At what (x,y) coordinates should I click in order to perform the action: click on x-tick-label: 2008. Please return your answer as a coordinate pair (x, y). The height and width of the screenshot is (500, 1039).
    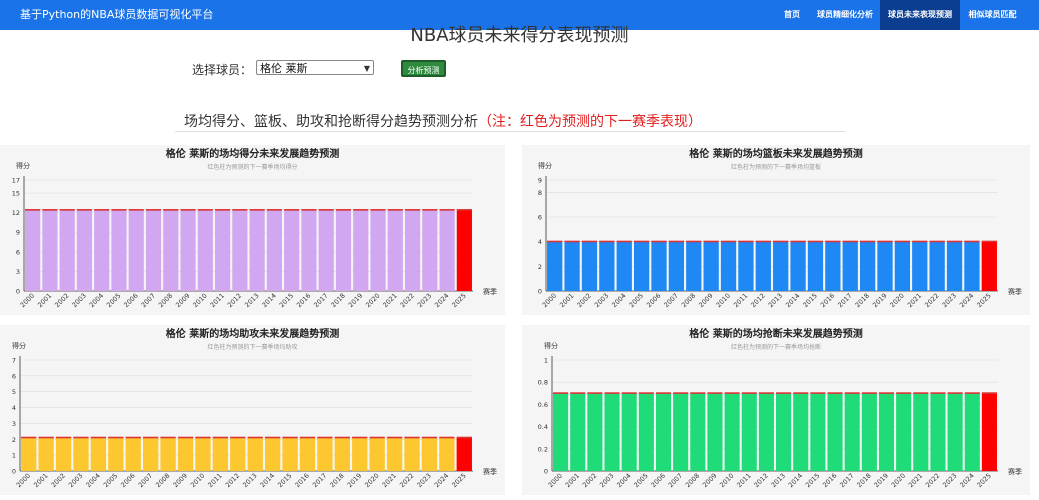
    Looking at the image, I should click on (692, 480).